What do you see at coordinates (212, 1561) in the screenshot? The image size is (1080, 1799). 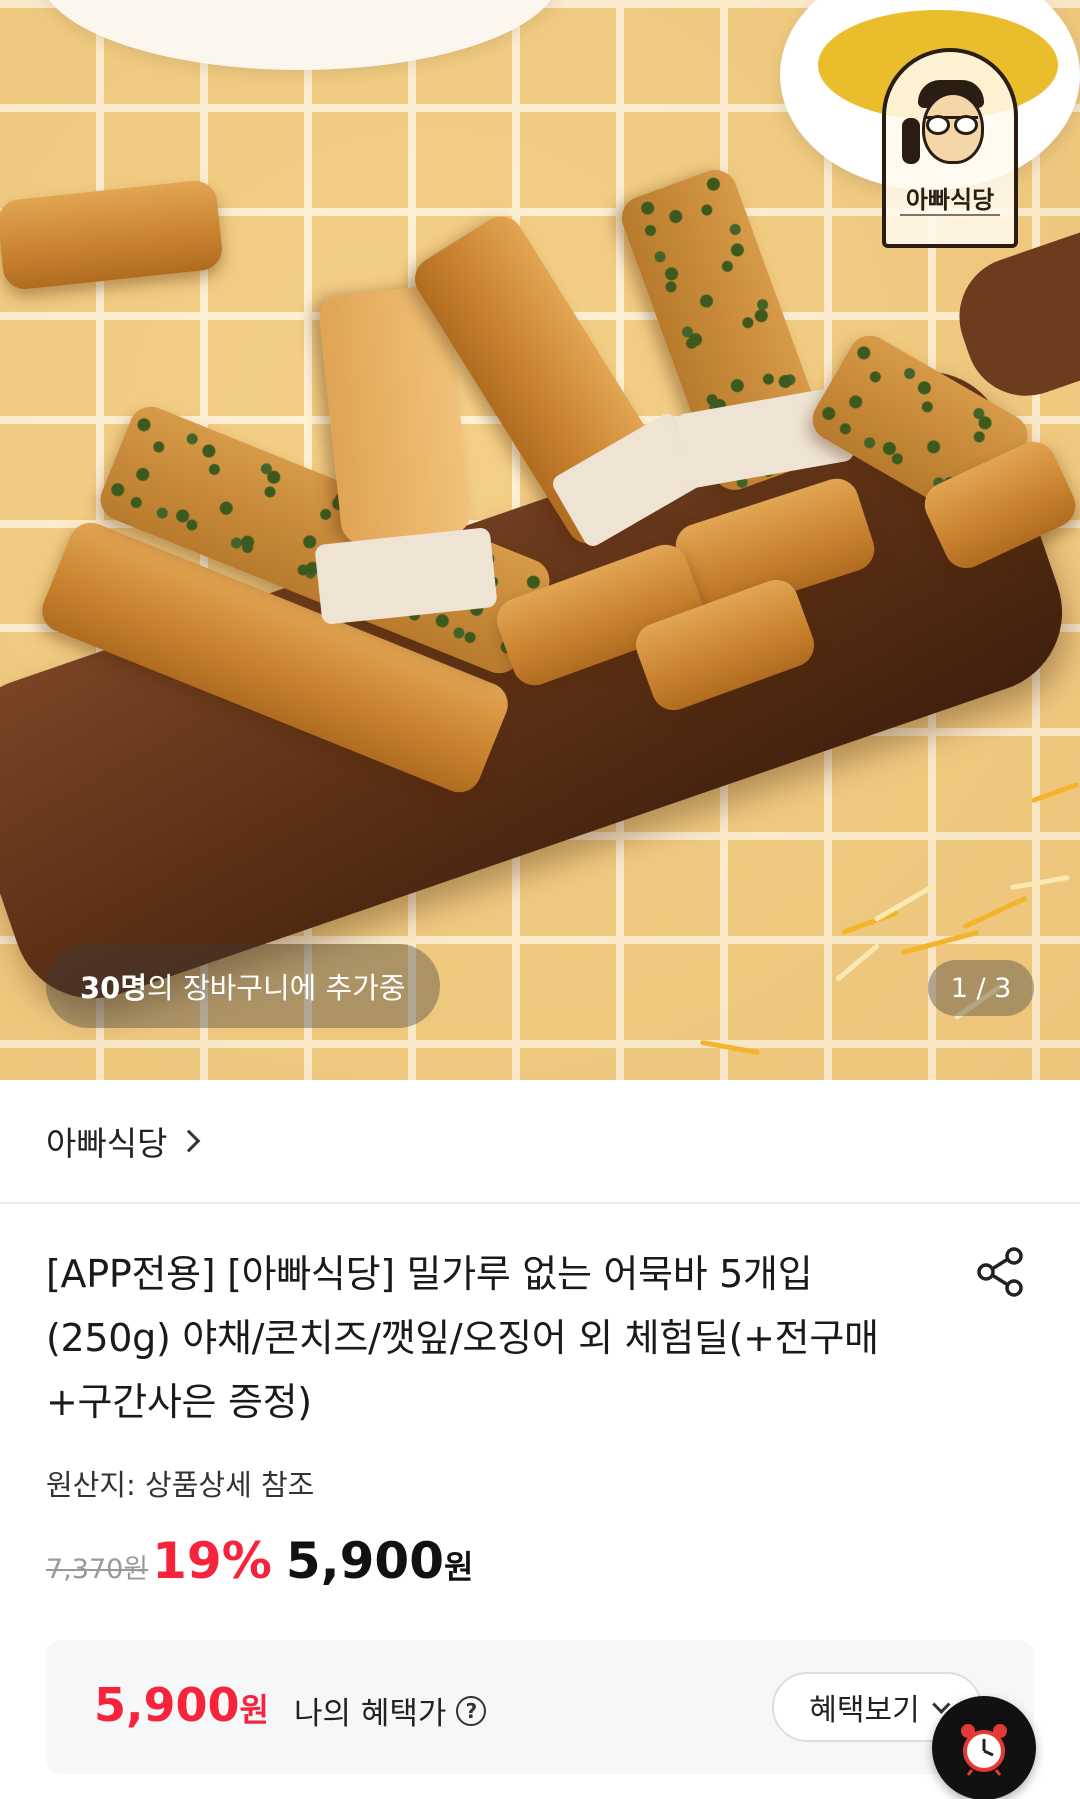 I see `discount-rate: 19%` at bounding box center [212, 1561].